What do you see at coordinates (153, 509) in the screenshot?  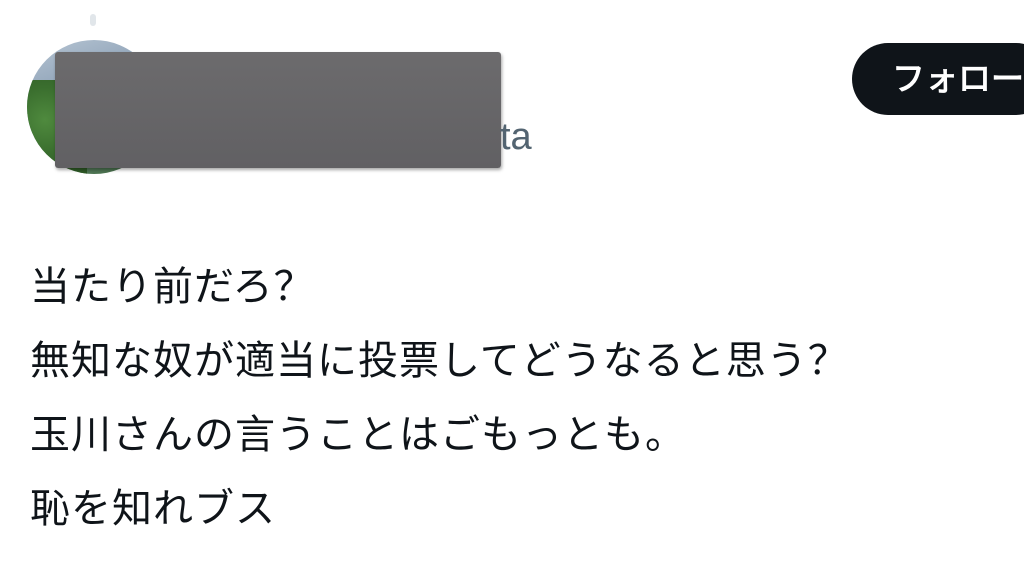 I see `tweet-text-line: 恥を知れブス` at bounding box center [153, 509].